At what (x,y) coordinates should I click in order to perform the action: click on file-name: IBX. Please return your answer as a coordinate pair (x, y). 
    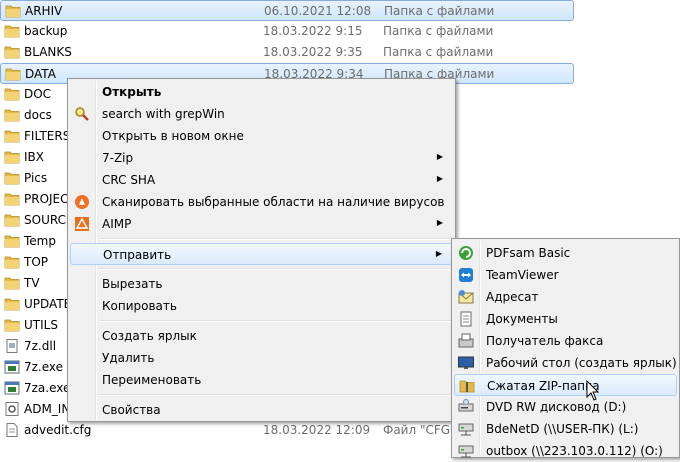
    Looking at the image, I should click on (34, 157).